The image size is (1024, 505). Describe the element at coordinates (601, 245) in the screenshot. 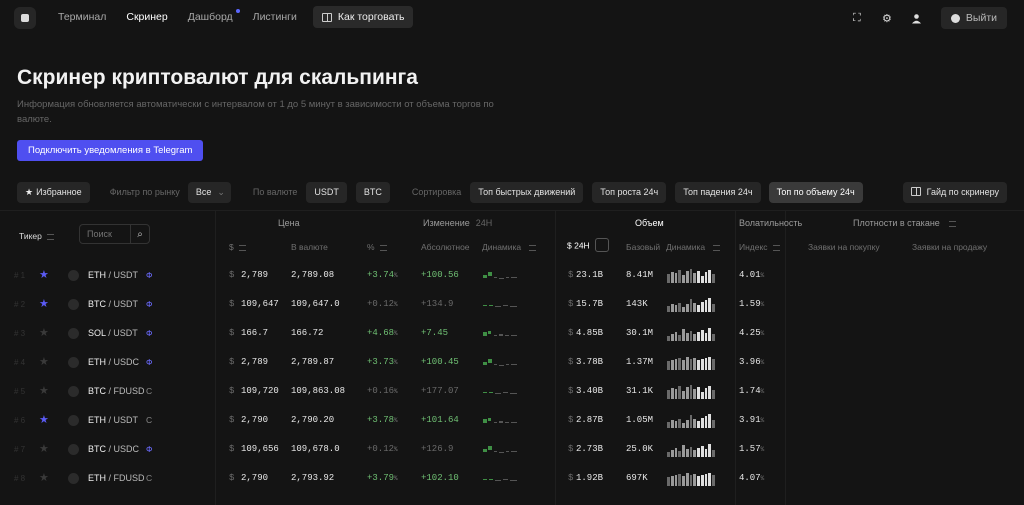

I see `sort-active-icon` at that location.